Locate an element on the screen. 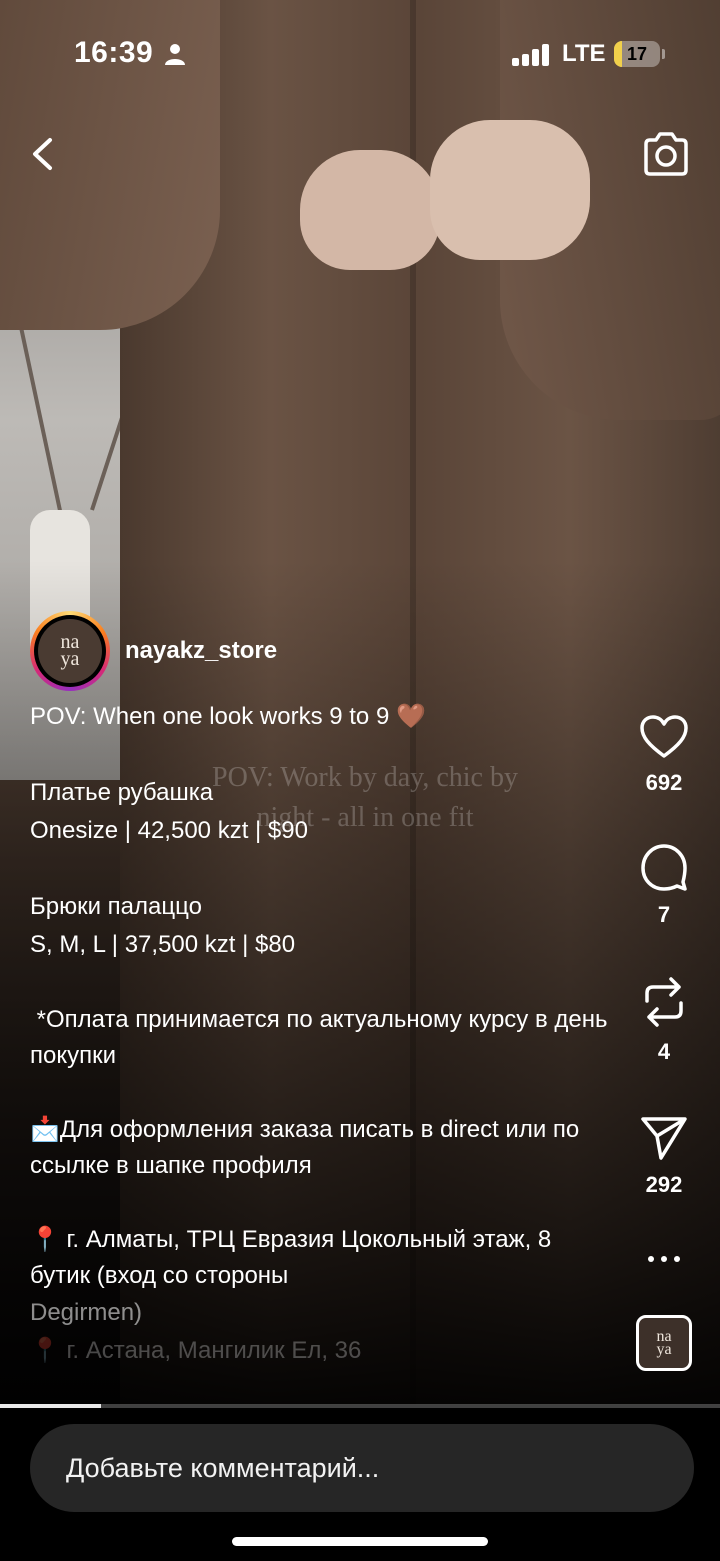 Image resolution: width=720 pixels, height=1561 pixels. repost-button: 4 is located at coordinates (664, 1020).